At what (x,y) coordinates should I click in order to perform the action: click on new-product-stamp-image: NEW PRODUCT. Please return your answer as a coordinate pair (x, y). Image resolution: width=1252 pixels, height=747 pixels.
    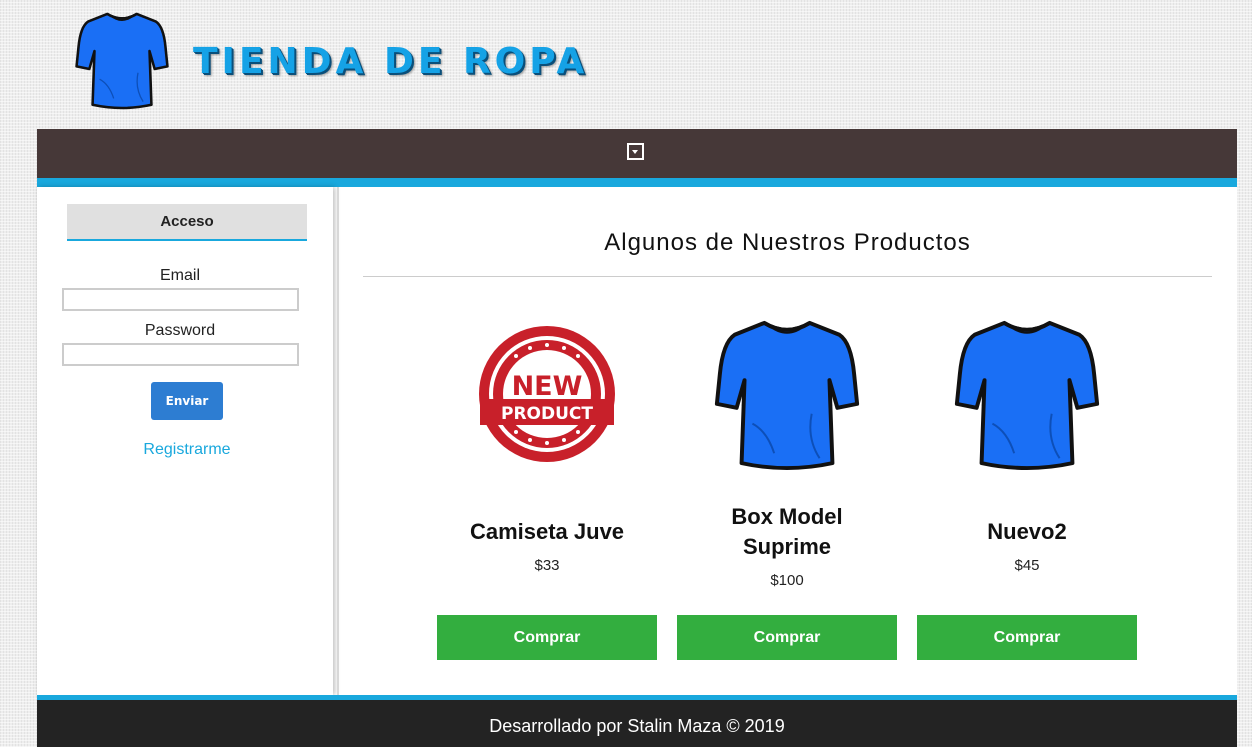
    Looking at the image, I should click on (547, 394).